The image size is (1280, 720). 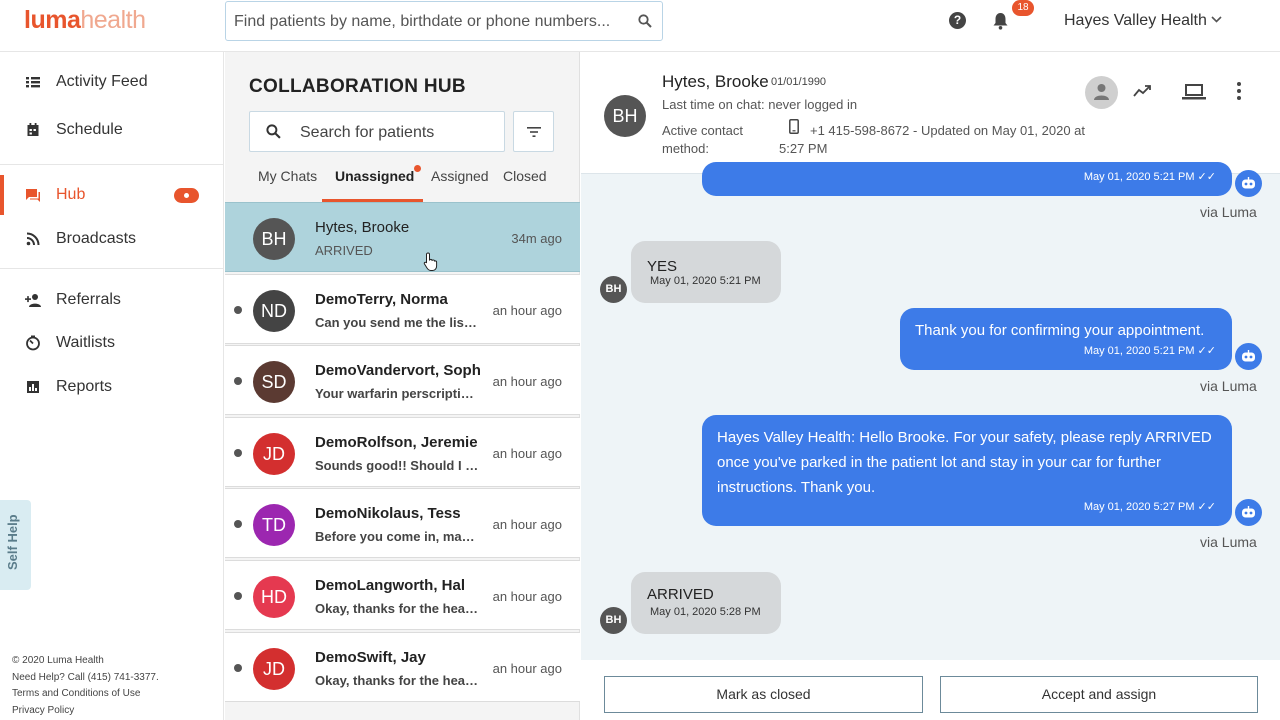 What do you see at coordinates (12, 542) in the screenshot?
I see `self-help-label: Self Help` at bounding box center [12, 542].